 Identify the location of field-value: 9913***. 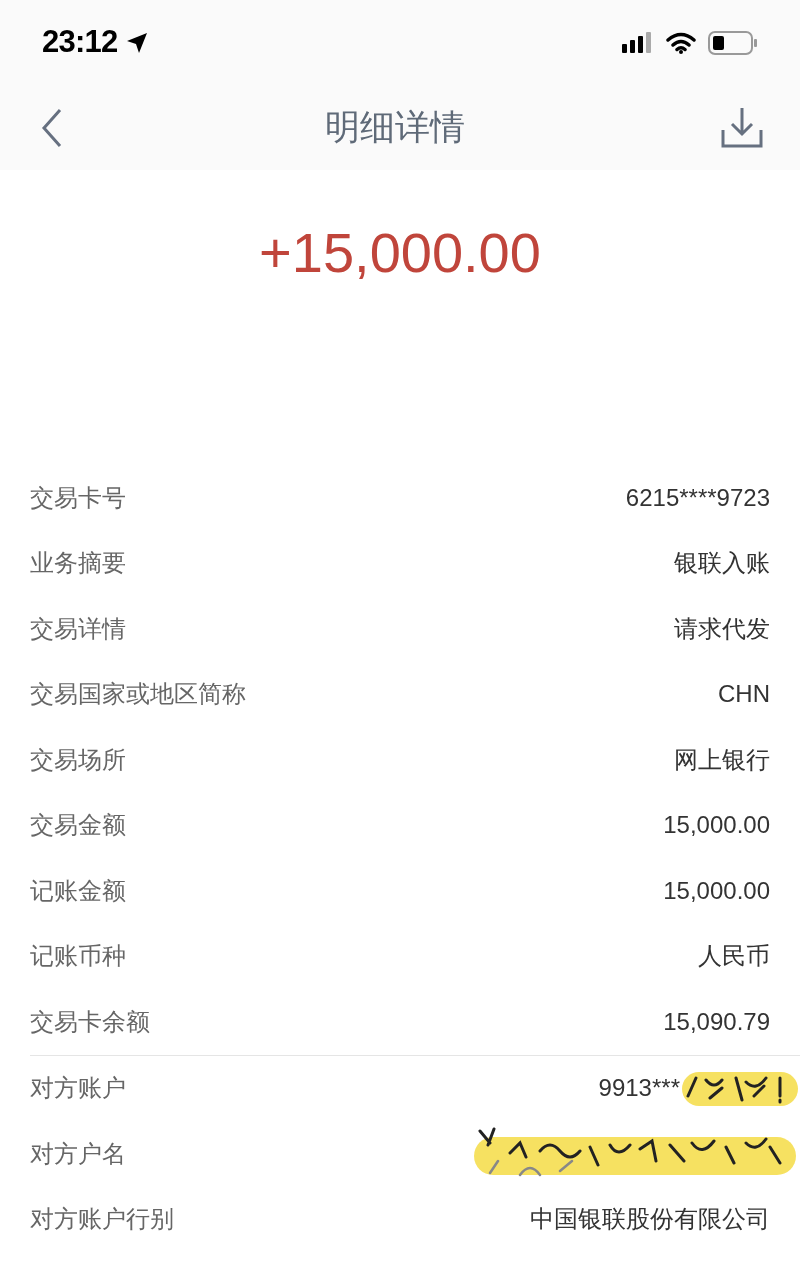
(639, 1088).